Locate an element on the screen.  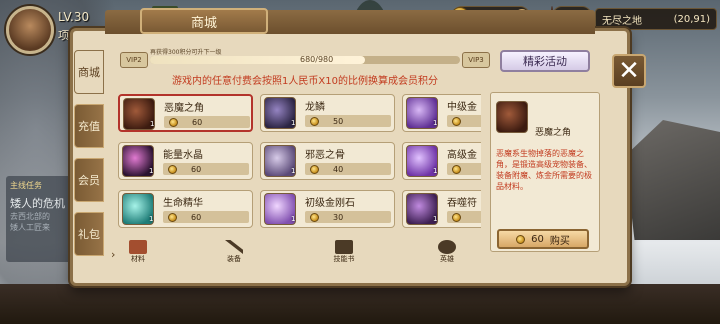
category-equipment: 装备 is located at coordinates (234, 253).